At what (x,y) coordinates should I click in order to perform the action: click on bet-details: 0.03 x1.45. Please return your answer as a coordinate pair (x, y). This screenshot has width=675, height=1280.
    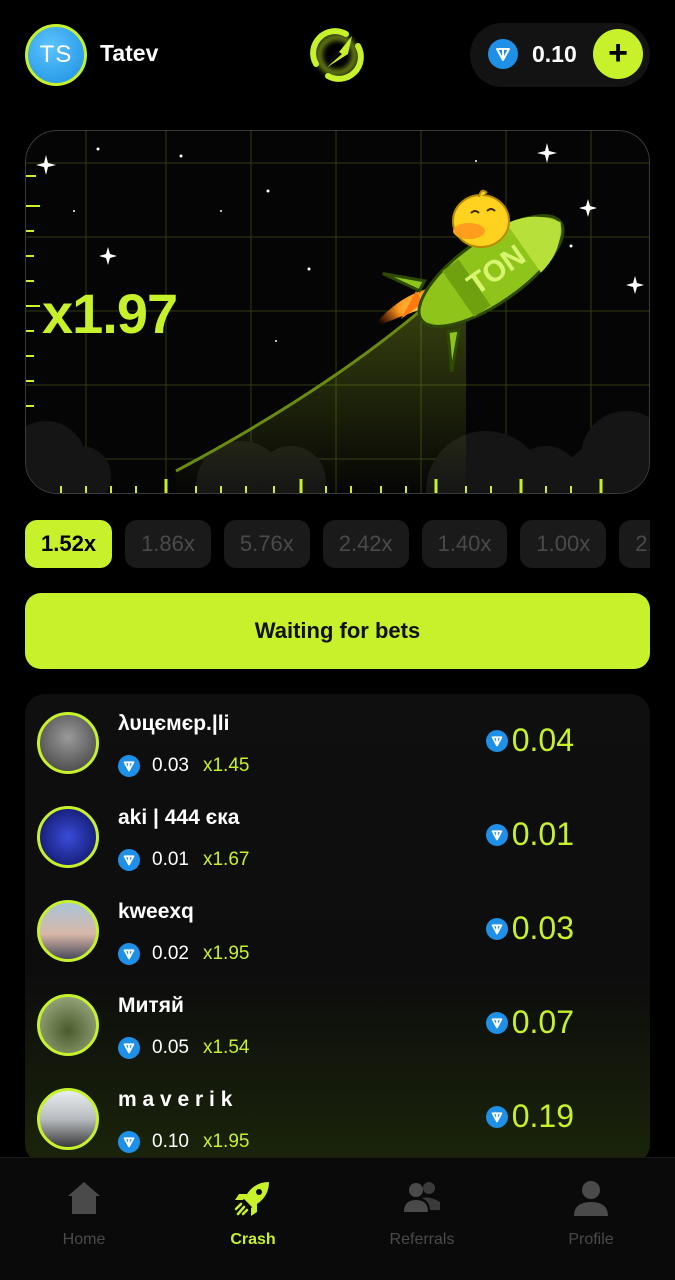
    Looking at the image, I should click on (183, 766).